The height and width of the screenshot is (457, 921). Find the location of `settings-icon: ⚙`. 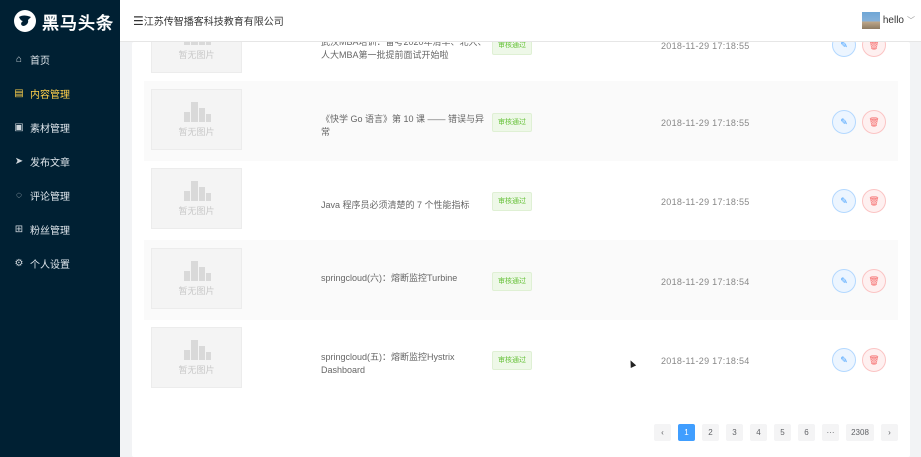

settings-icon: ⚙ is located at coordinates (19, 263).